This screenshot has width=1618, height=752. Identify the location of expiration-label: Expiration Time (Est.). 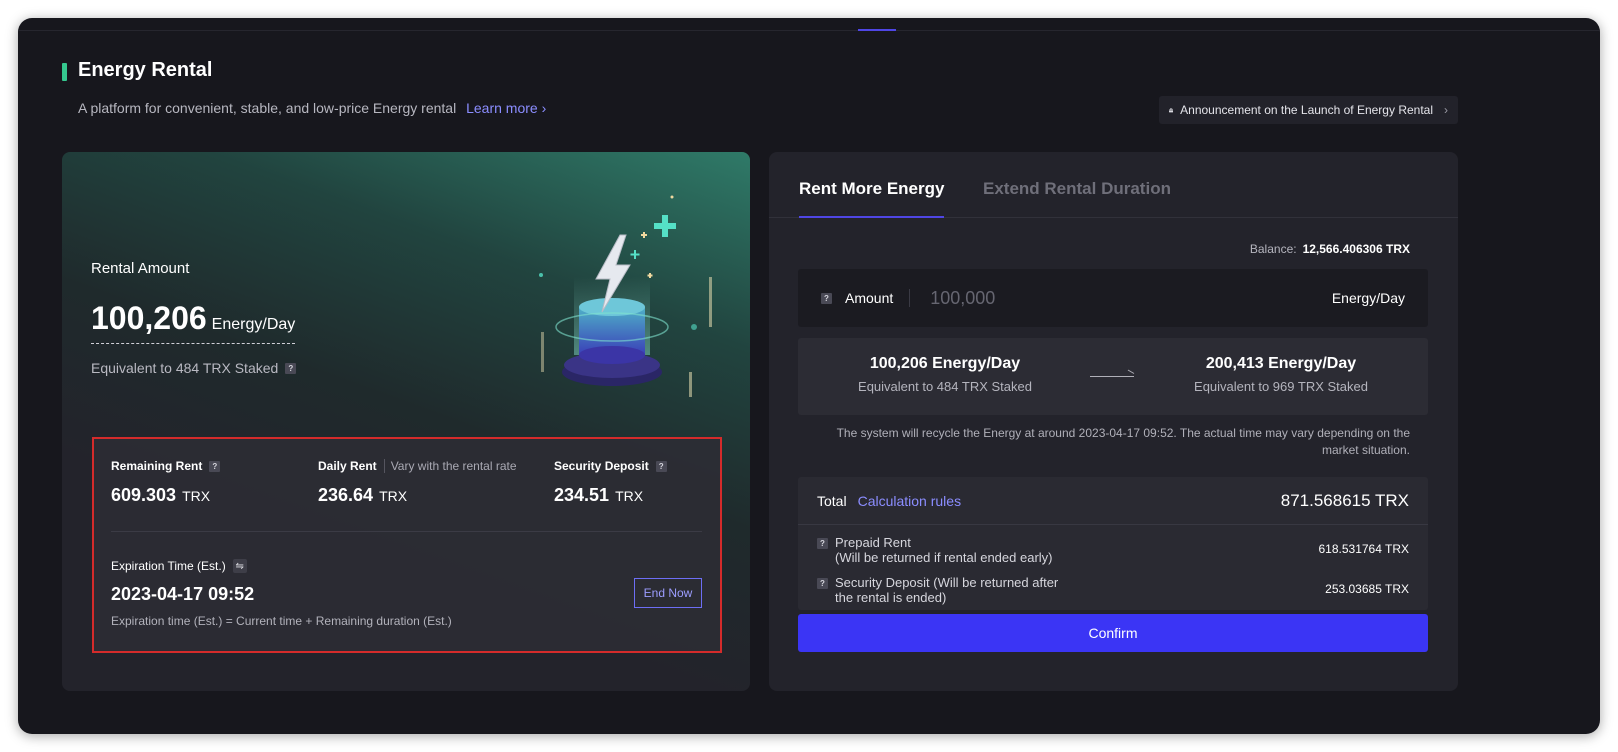
(168, 566).